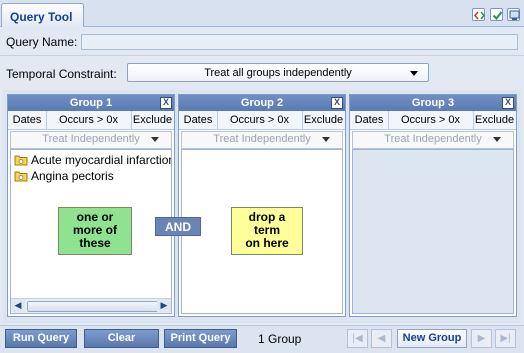 The image size is (524, 353). I want to click on group-3-button-row: Dates Occurs > 0x Exclude, so click(433, 120).